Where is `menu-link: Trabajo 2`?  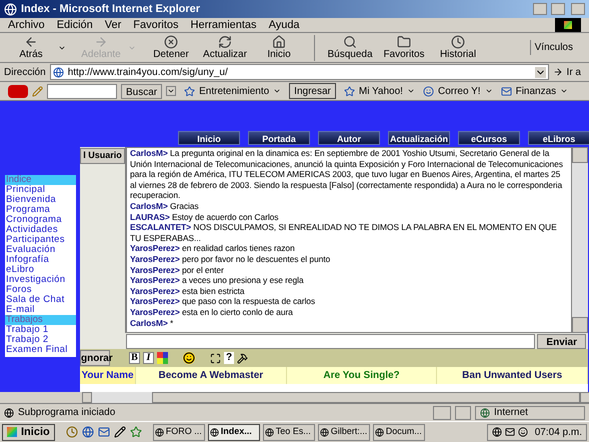
menu-link: Trabajo 2 is located at coordinates (40, 340).